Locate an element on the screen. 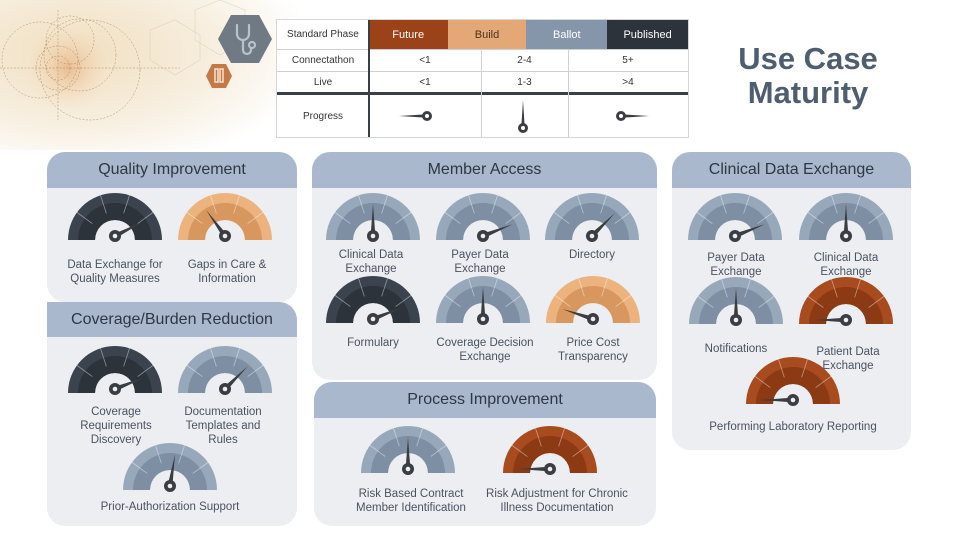  phase-future: Future is located at coordinates (408, 34).